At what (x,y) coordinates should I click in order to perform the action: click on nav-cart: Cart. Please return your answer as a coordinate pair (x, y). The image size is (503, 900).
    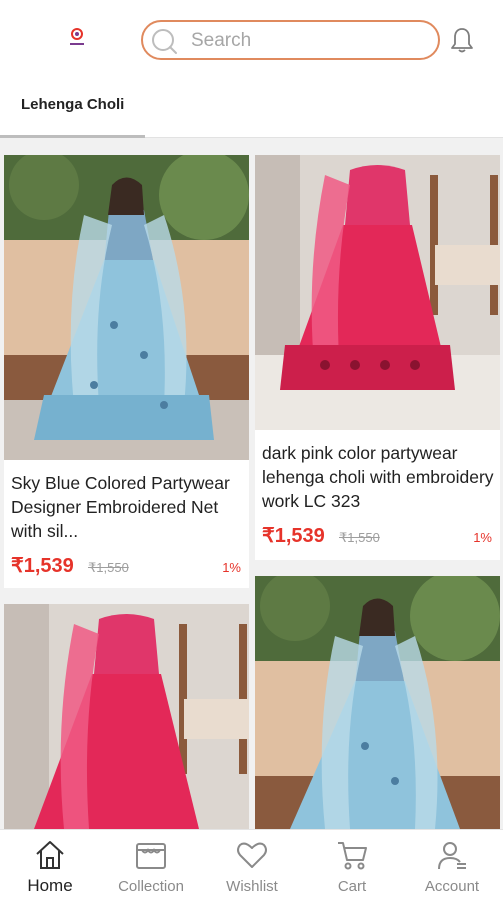
    Looking at the image, I should click on (352, 865).